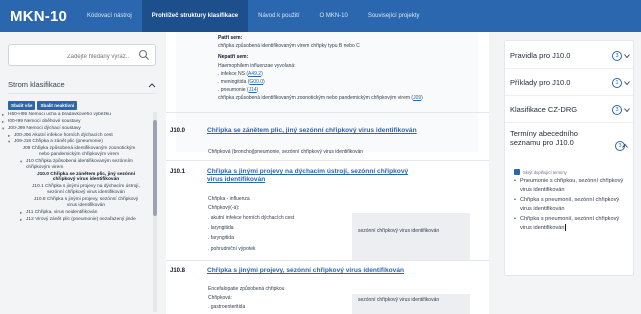  What do you see at coordinates (221, 228) in the screenshot?
I see `list-item: . laryngitida` at bounding box center [221, 228].